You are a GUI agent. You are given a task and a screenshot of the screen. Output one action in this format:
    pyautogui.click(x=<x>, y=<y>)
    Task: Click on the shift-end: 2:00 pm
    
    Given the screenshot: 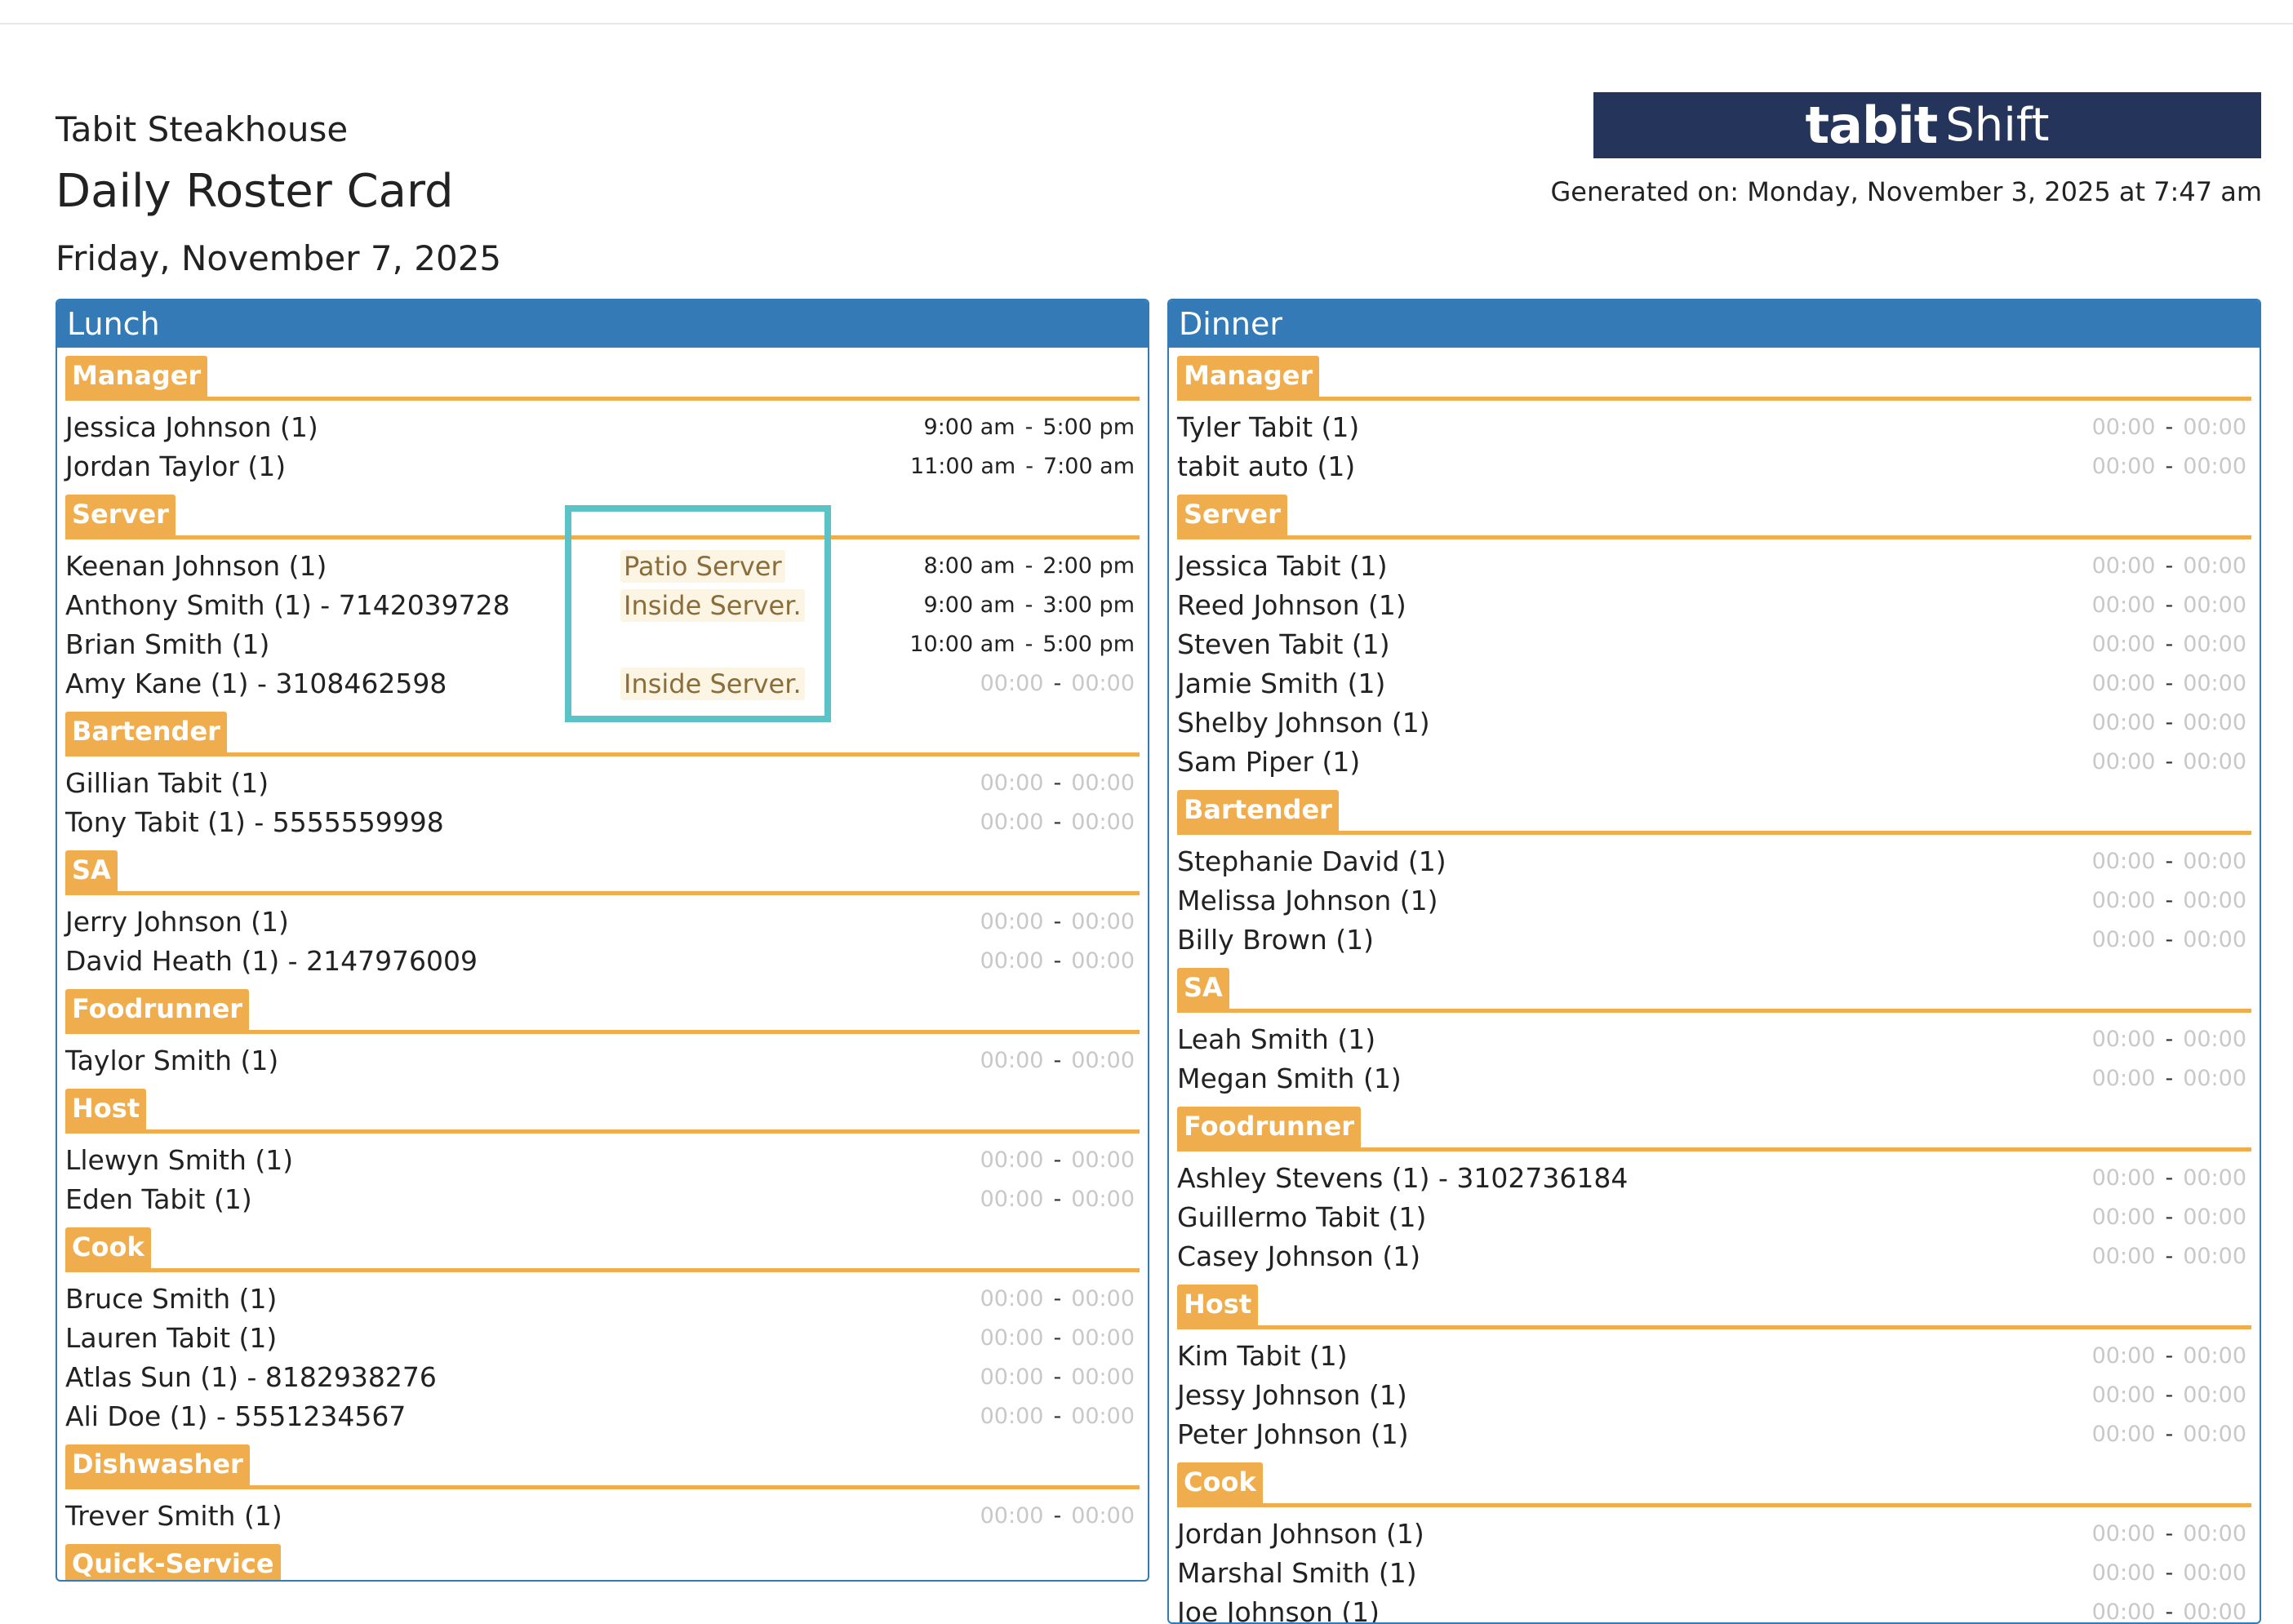 What is the action you would take?
    pyautogui.click(x=1088, y=566)
    